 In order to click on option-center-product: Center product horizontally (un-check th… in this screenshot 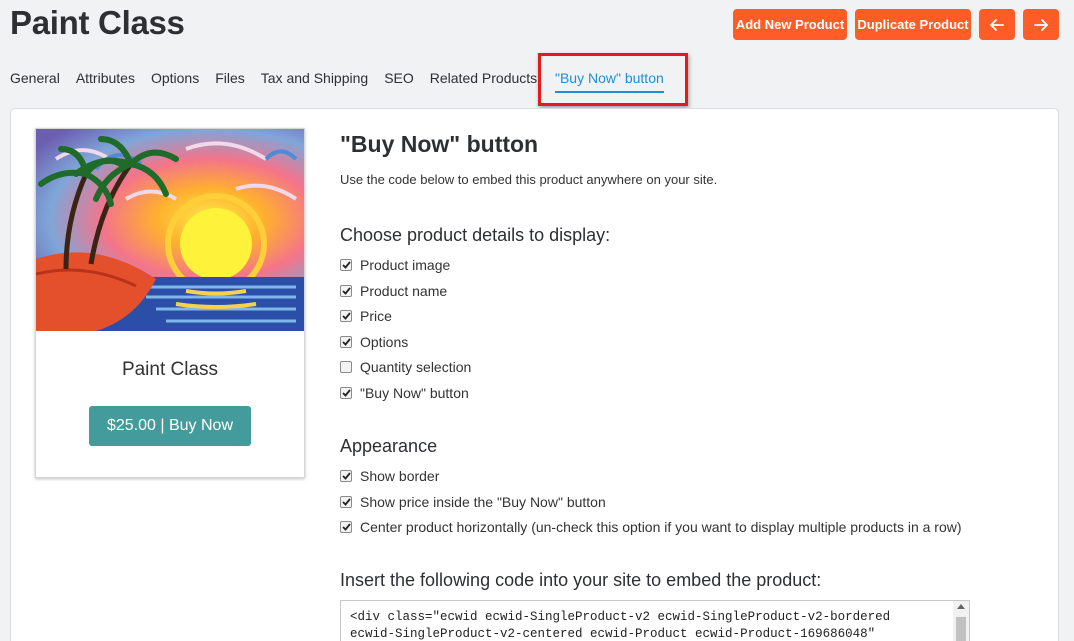, I will do `click(651, 527)`.